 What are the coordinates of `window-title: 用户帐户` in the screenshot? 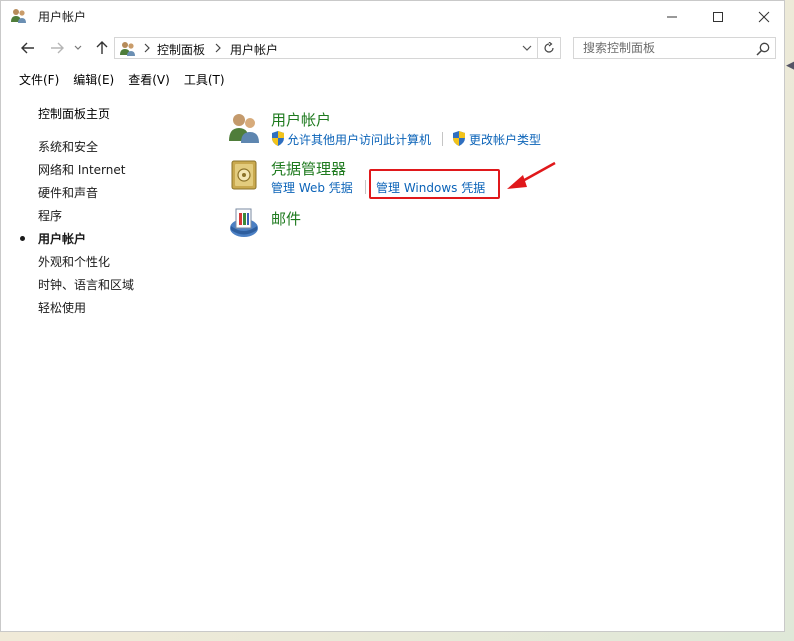 It's located at (62, 17).